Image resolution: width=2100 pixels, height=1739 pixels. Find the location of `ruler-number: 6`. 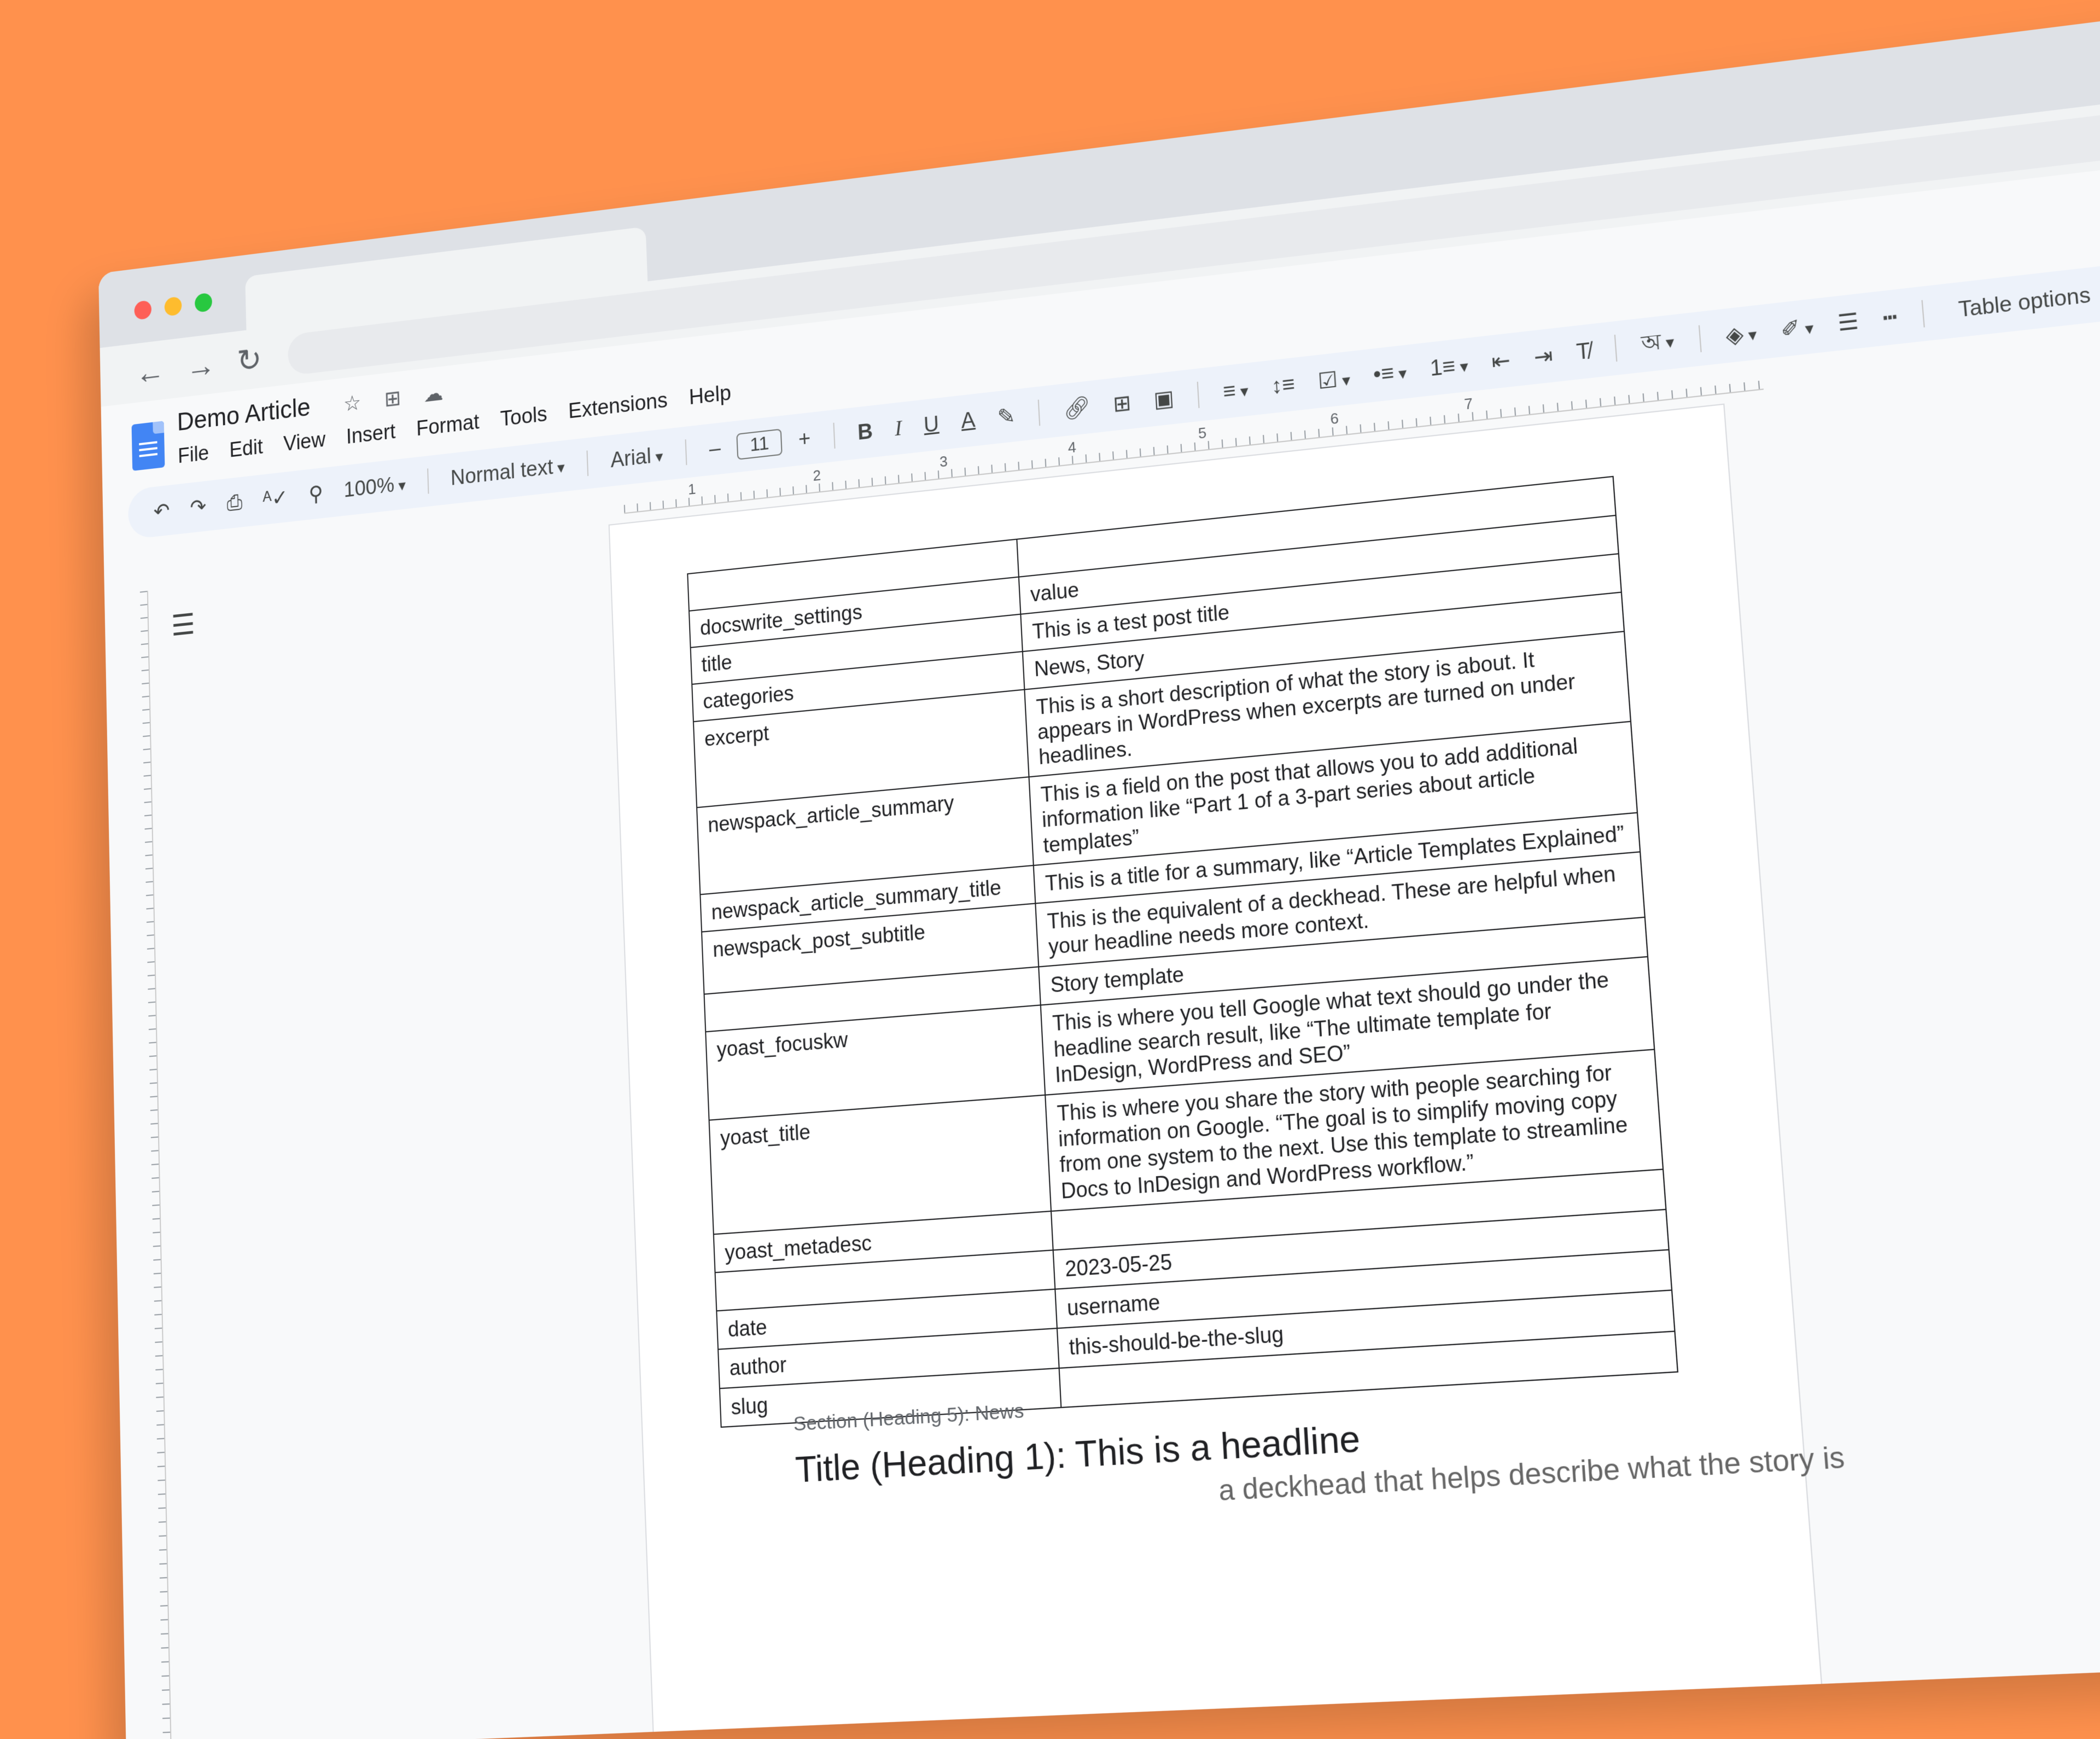

ruler-number: 6 is located at coordinates (1334, 419).